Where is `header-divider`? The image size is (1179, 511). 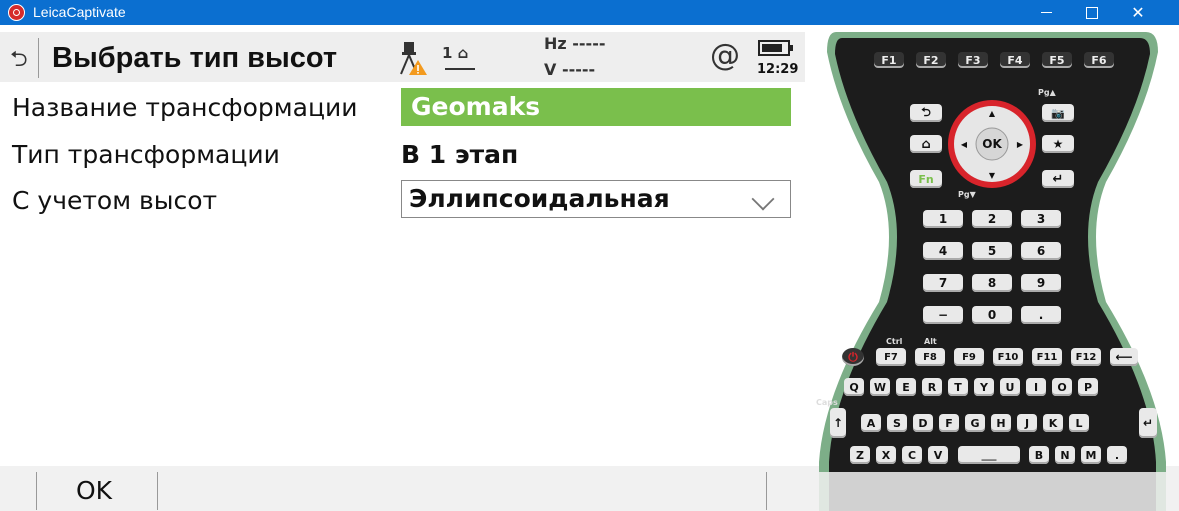 header-divider is located at coordinates (38, 58).